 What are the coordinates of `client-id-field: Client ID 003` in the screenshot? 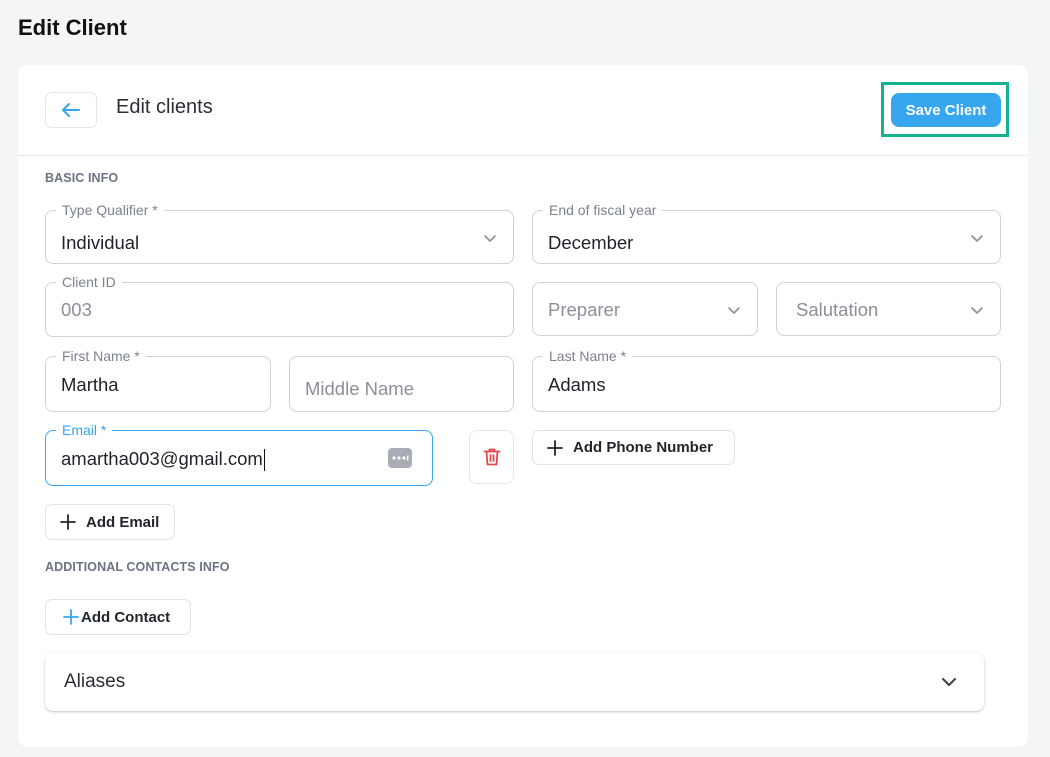 It's located at (279, 305).